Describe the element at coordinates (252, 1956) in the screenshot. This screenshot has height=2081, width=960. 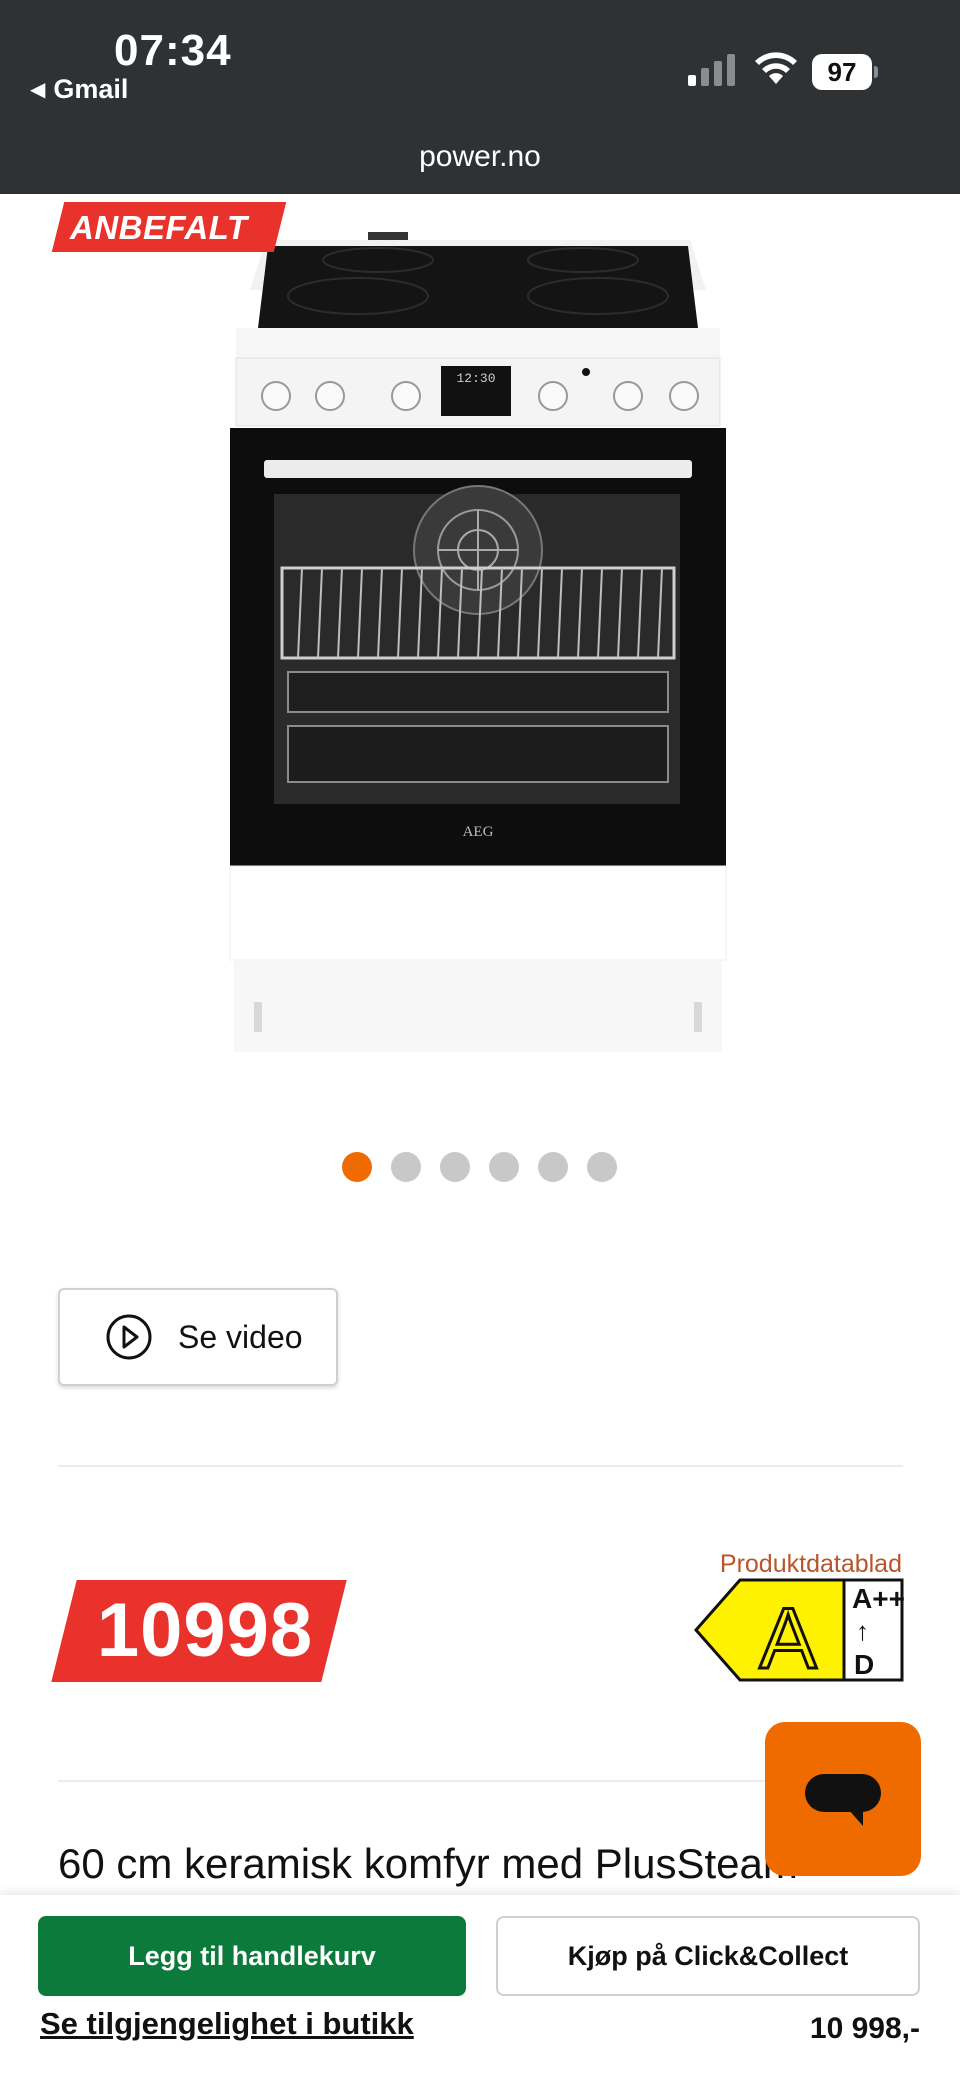
I see `add-to-cart-button: Legg til handlekurv` at that location.